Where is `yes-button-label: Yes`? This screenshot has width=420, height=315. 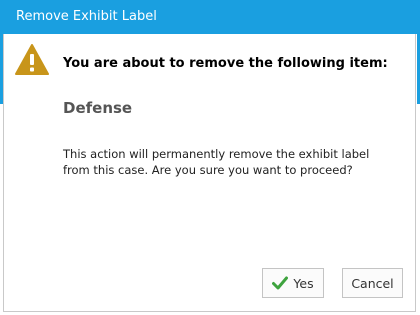 yes-button-label: Yes is located at coordinates (303, 283).